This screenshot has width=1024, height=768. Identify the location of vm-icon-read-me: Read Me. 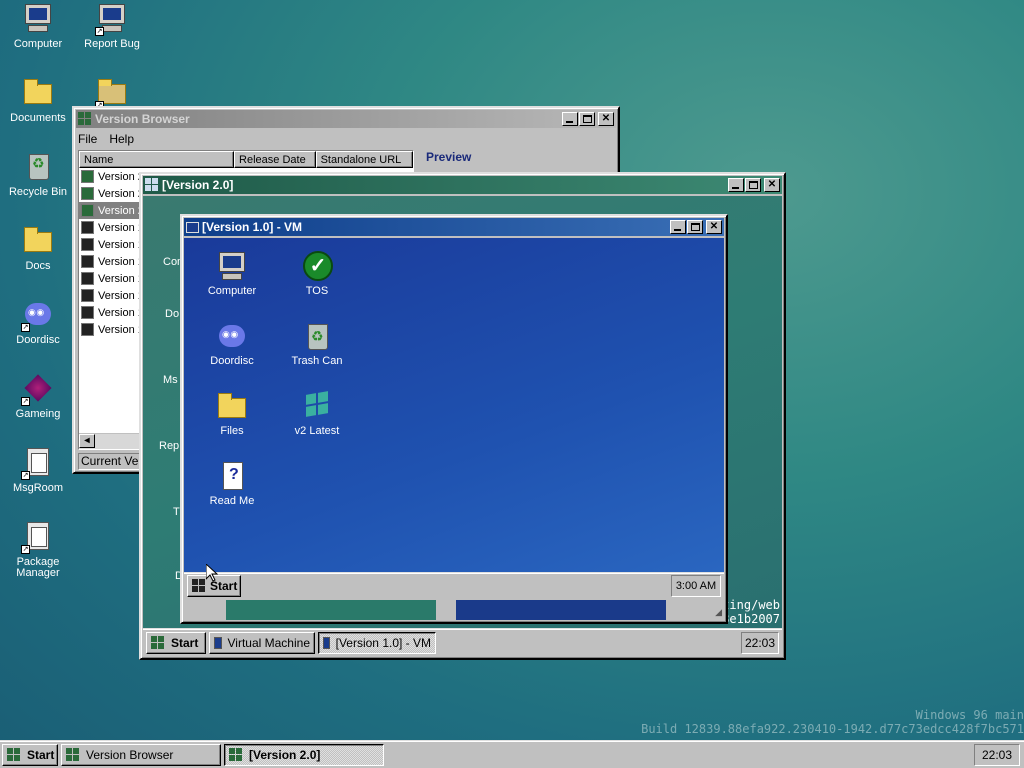
(232, 483).